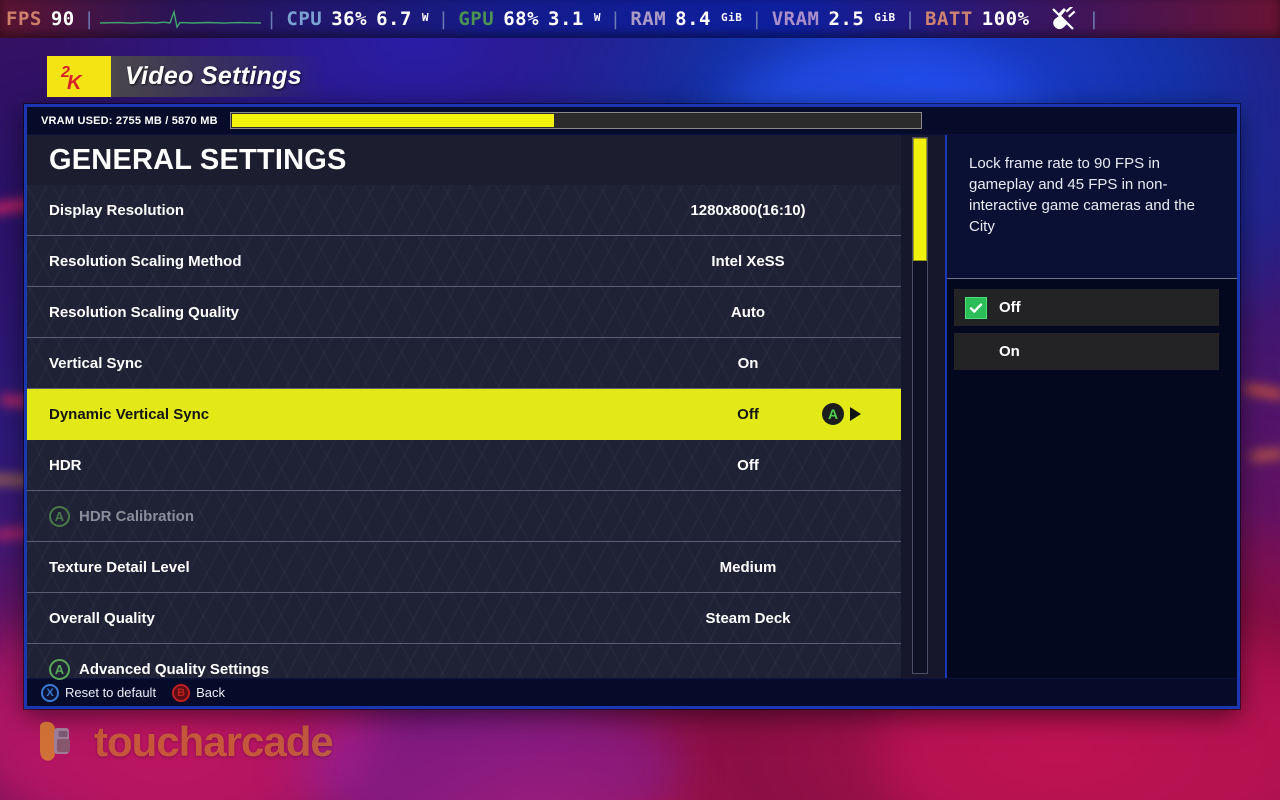 This screenshot has width=1280, height=800. Describe the element at coordinates (648, 19) in the screenshot. I see `perf-ram-label: RAM` at that location.